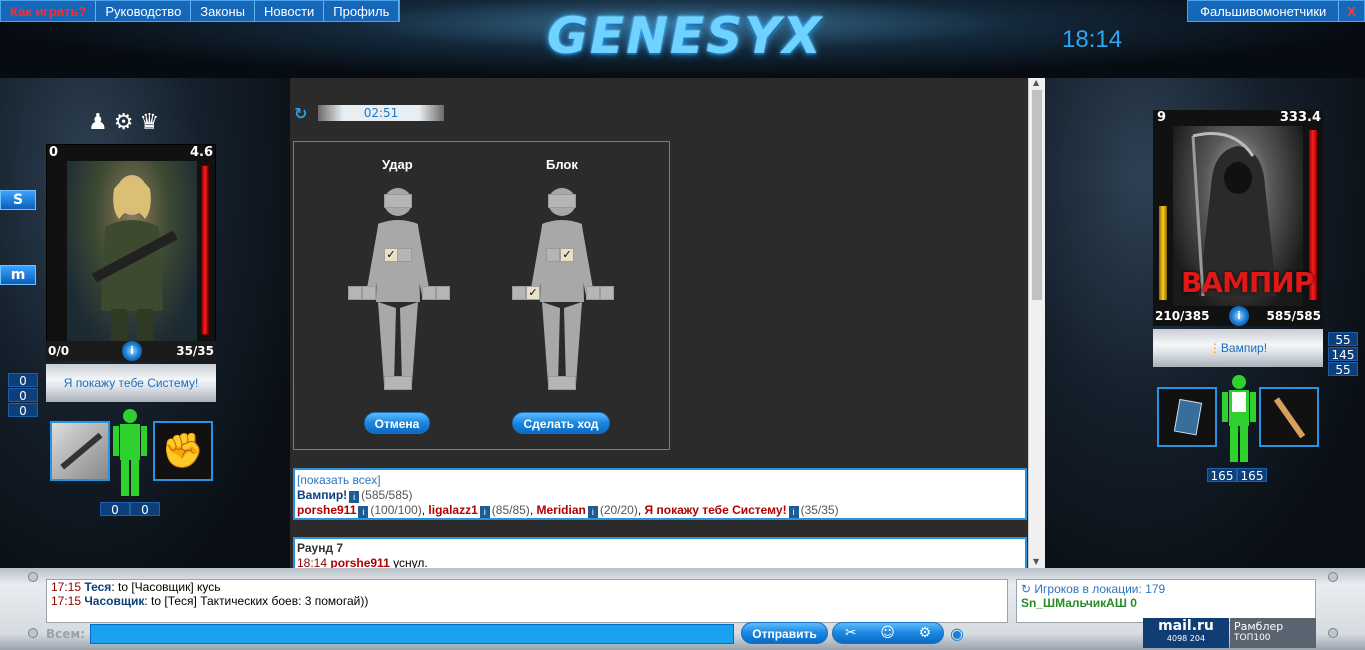  Describe the element at coordinates (1273, 633) in the screenshot. I see `rambler-counter: Рамблер ТОП100` at that location.